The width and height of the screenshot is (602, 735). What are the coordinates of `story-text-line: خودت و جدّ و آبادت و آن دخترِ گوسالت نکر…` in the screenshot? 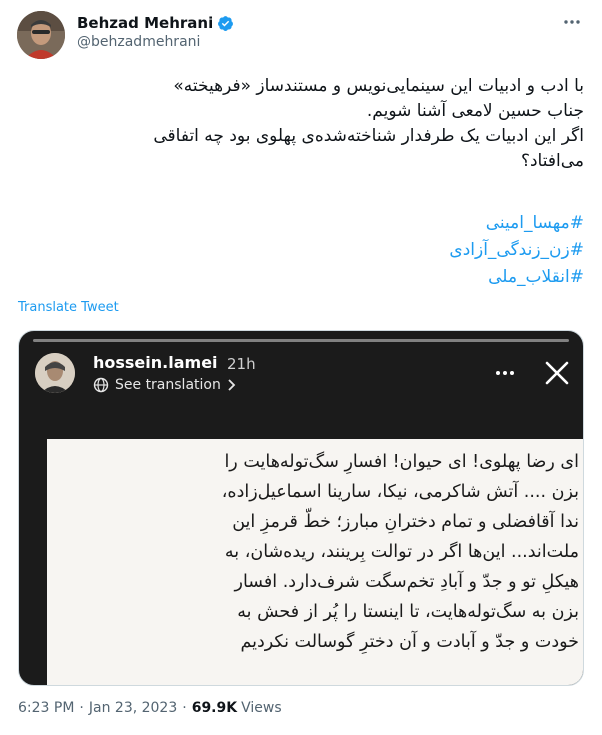 It's located at (409, 642).